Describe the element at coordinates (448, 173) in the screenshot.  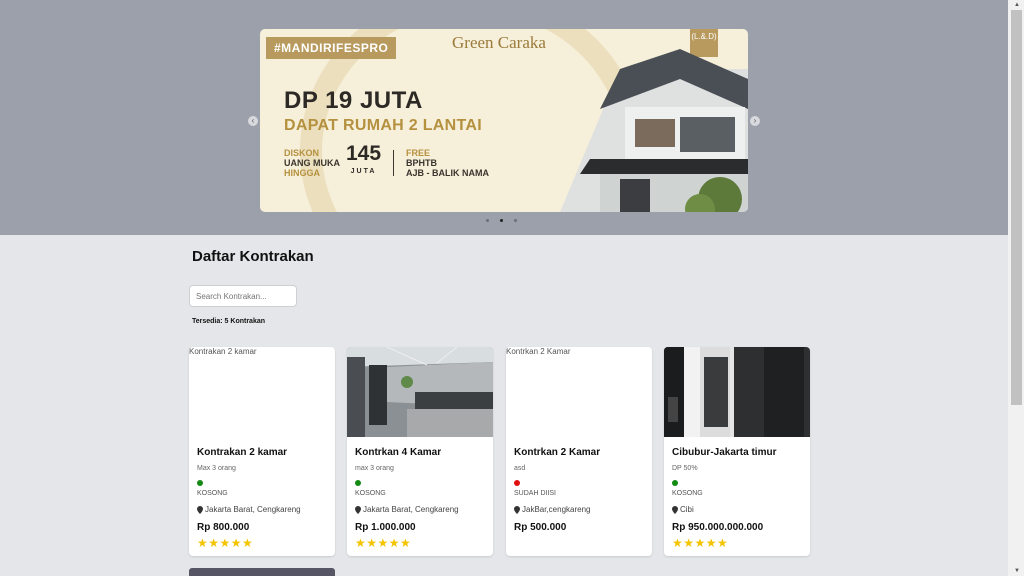
I see `free-label: AJB - BALIK NAMA` at that location.